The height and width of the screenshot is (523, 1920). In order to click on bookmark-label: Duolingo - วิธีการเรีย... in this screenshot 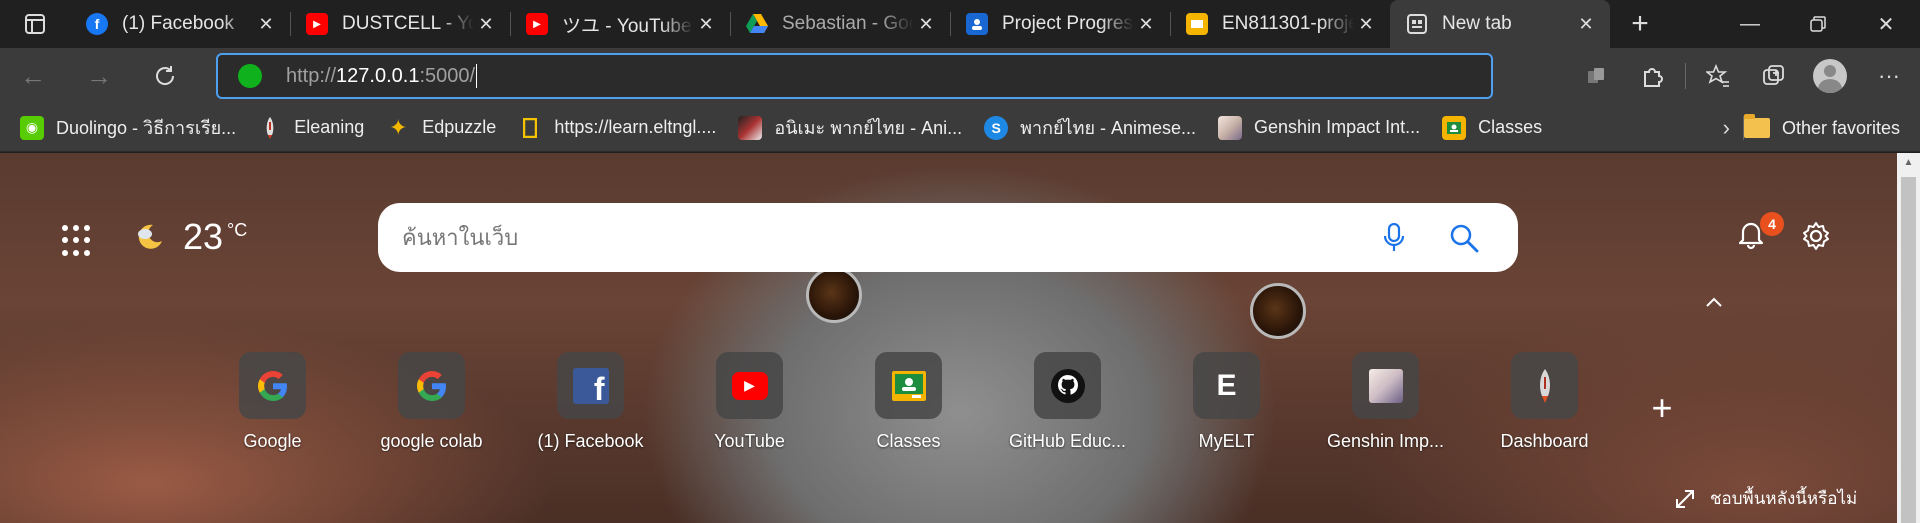, I will do `click(146, 128)`.